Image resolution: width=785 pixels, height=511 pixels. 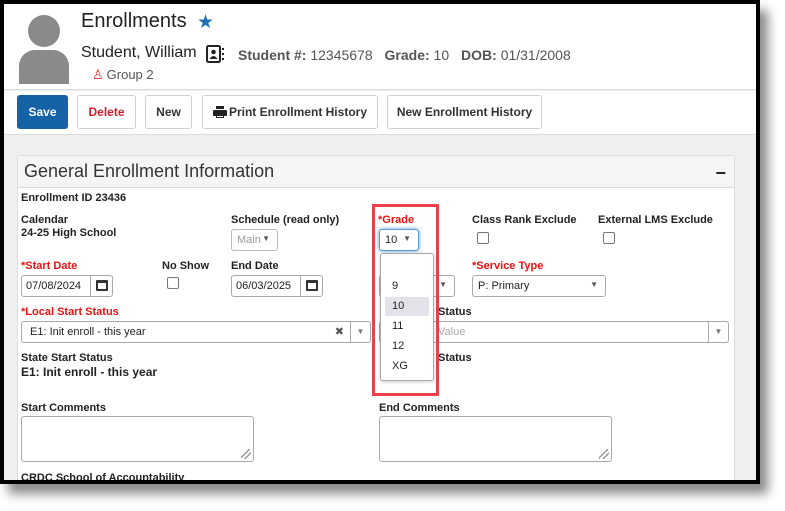 What do you see at coordinates (74, 198) in the screenshot?
I see `enrollment-id: Enrollment ID 23436` at bounding box center [74, 198].